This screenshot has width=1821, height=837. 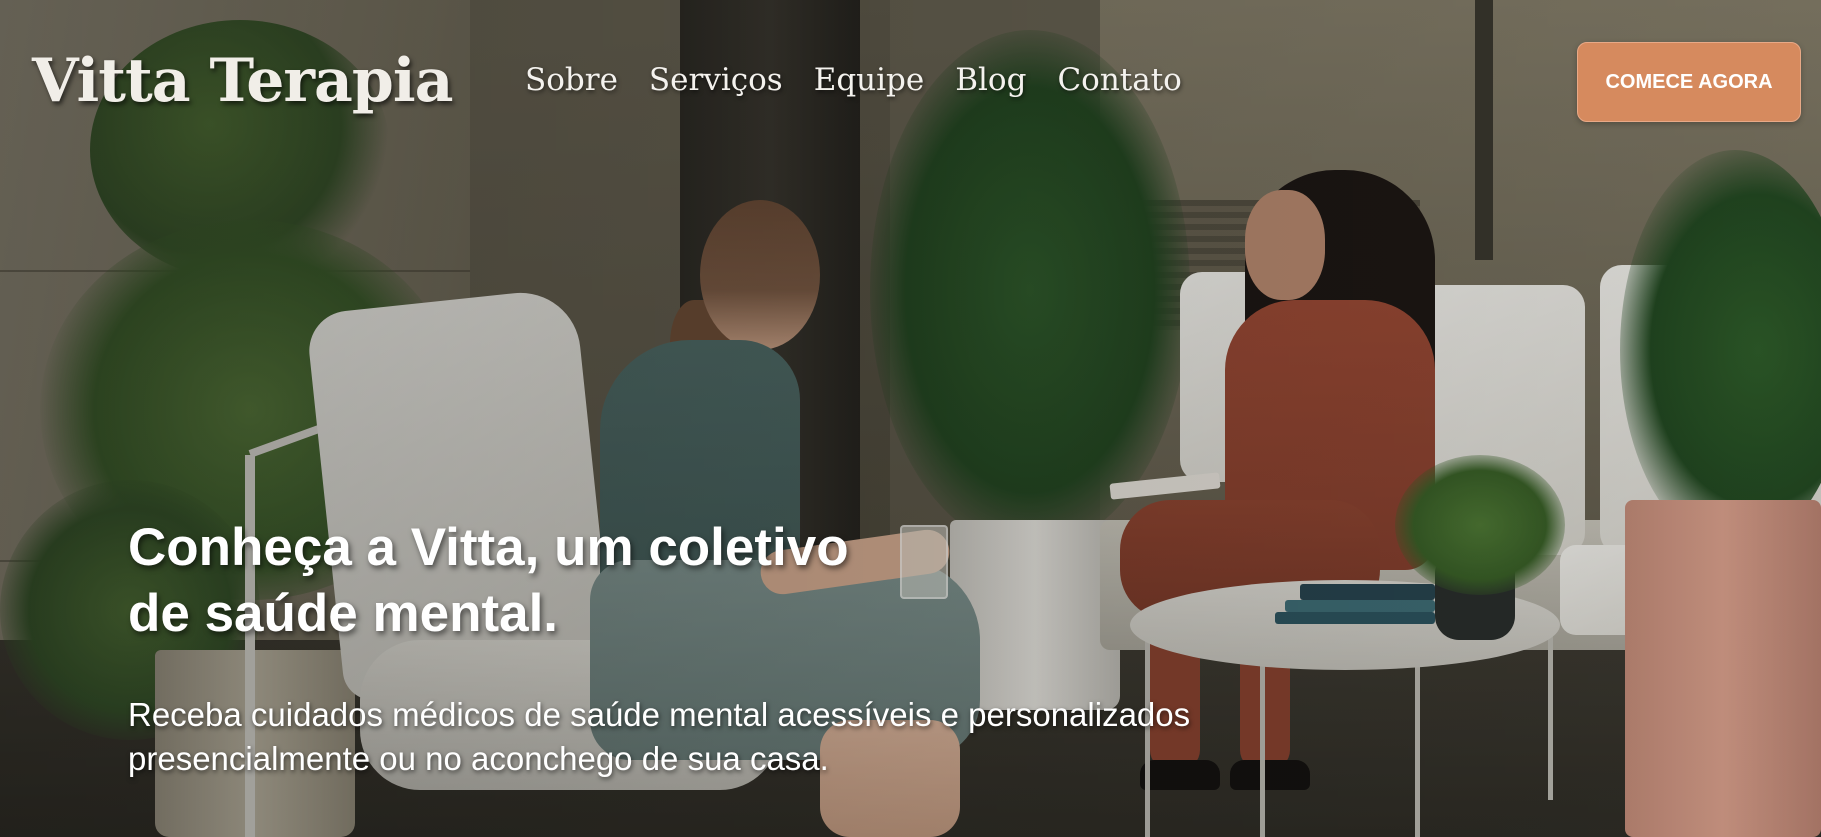 I want to click on main-nav: Sobre Serviços Equipe Blog Contato, so click(x=869, y=80).